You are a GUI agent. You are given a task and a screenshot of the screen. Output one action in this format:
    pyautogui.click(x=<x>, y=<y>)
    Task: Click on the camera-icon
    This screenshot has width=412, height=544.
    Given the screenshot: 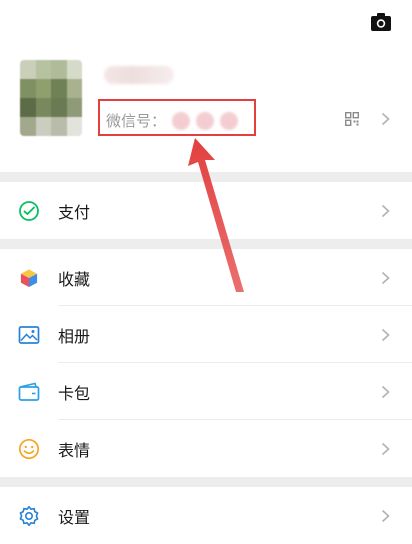 What is the action you would take?
    pyautogui.click(x=381, y=22)
    